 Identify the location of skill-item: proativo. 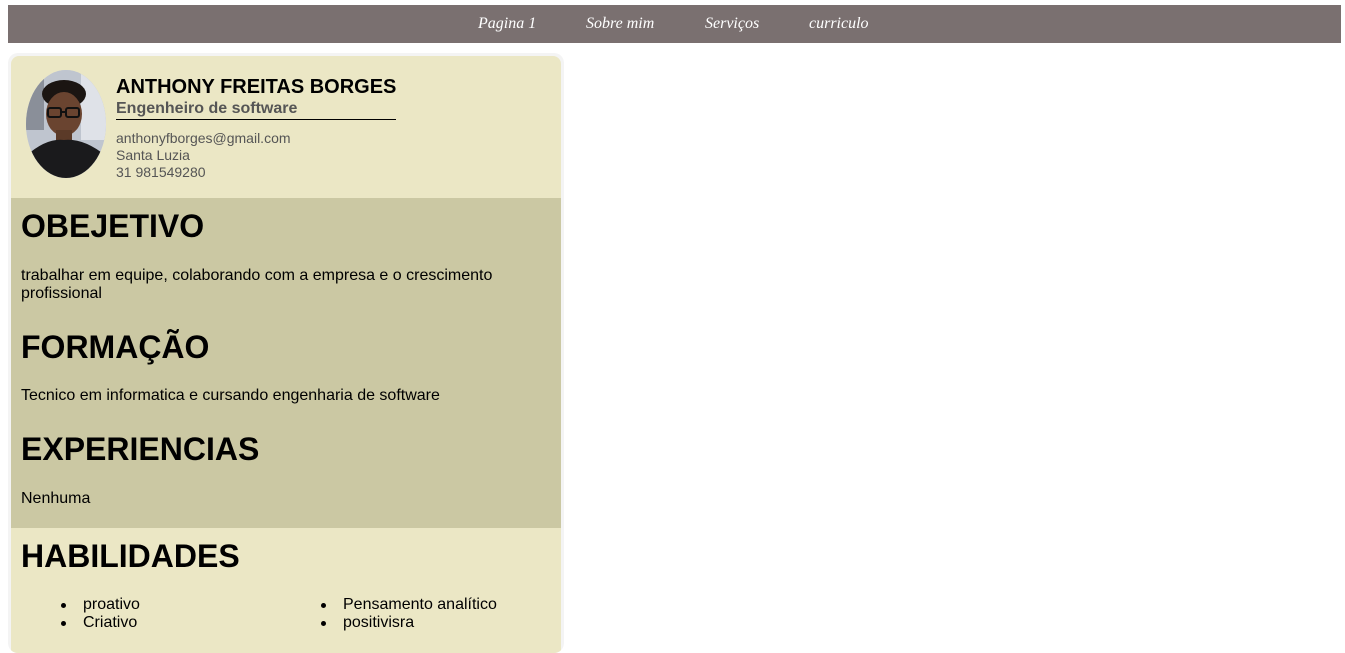
(111, 604).